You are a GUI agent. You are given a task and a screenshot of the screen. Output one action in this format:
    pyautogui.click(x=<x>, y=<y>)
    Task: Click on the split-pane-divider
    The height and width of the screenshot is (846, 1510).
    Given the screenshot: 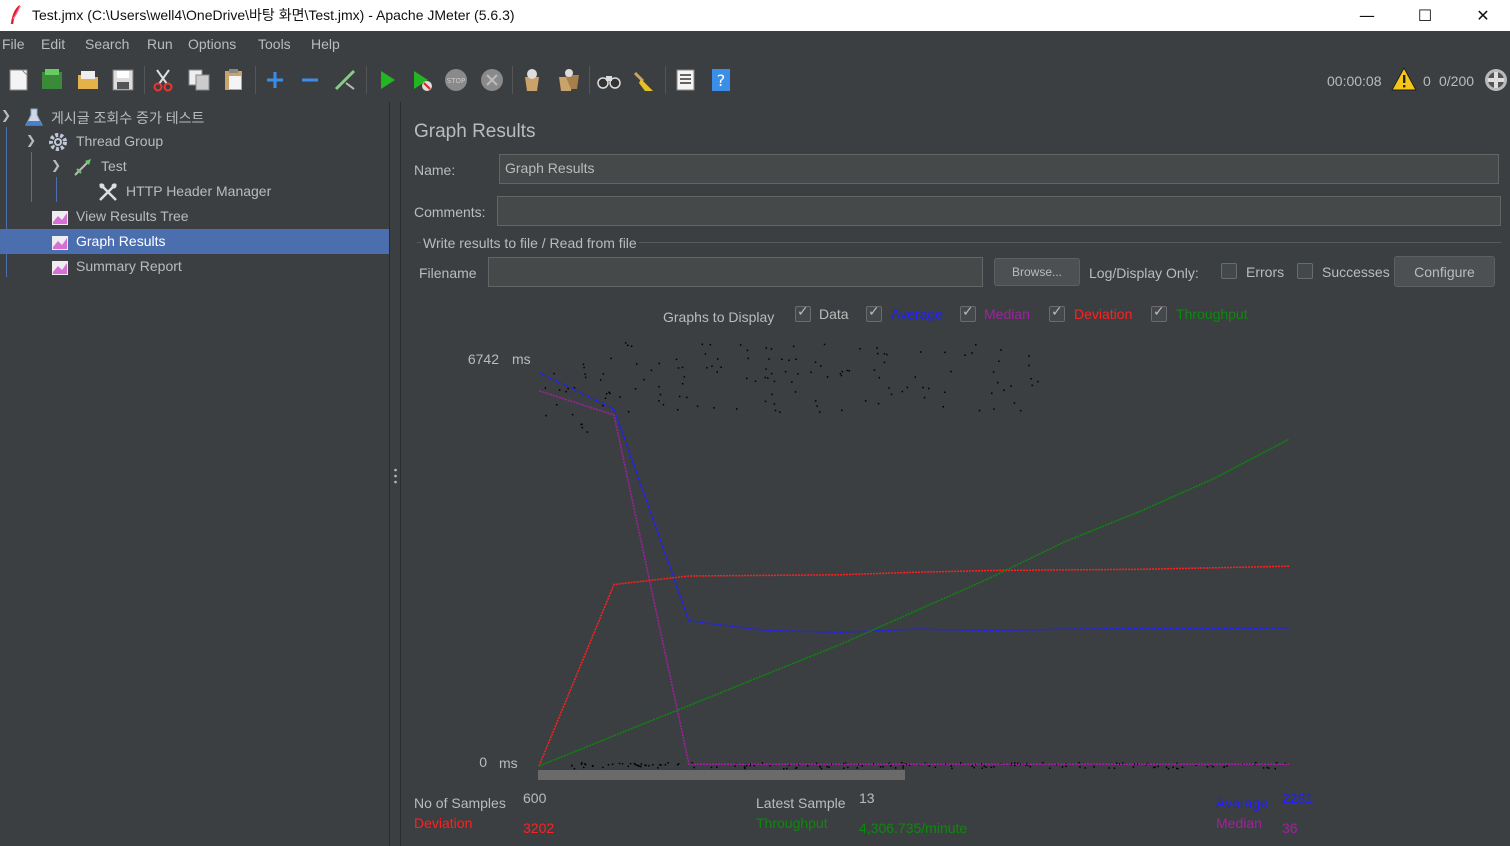 What is the action you would take?
    pyautogui.click(x=395, y=474)
    